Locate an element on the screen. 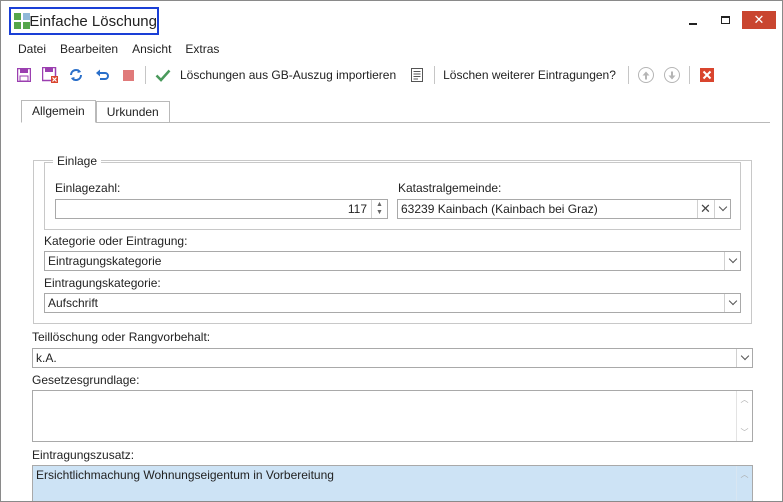  gesetzesgrundlage-label: Gesetzesgrundlage: is located at coordinates (86, 380).